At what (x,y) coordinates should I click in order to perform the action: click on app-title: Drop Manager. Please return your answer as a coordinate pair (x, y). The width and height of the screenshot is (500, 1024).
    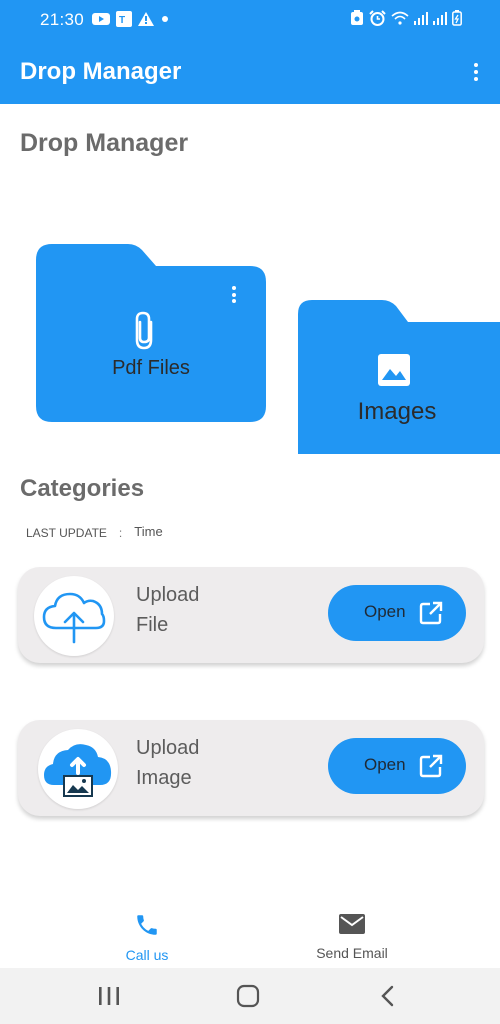
    Looking at the image, I should click on (101, 71).